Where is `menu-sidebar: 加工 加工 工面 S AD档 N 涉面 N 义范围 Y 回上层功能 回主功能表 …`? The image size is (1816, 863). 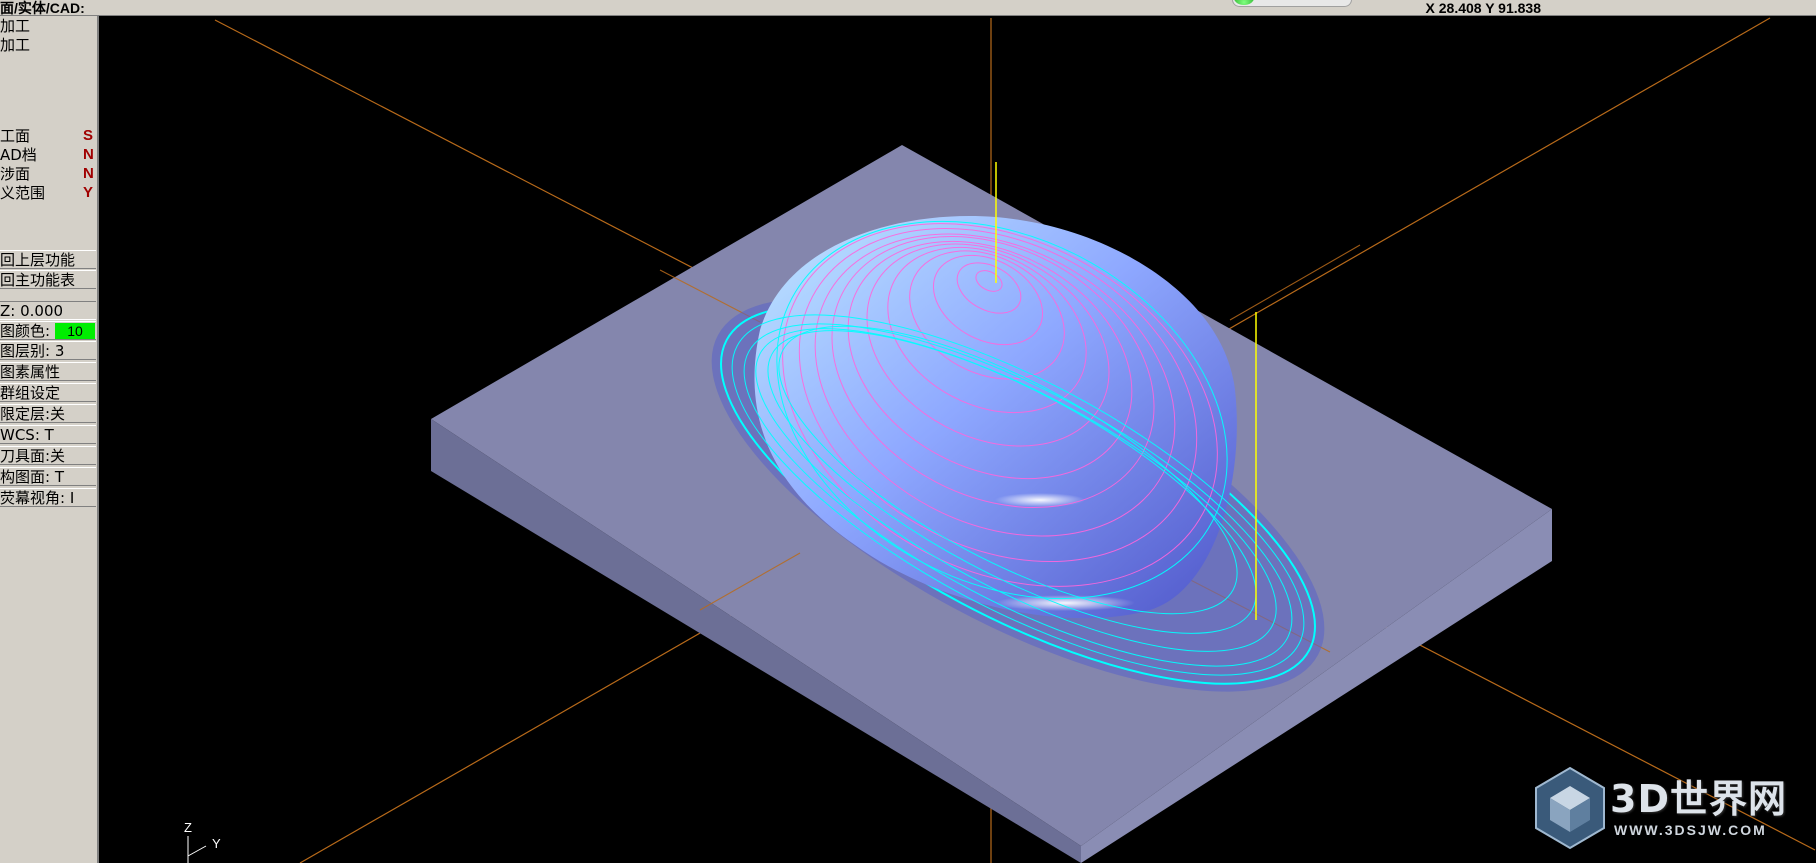 menu-sidebar: 加工 加工 工面 S AD档 N 涉面 N 义范围 Y 回上层功能 回主功能表 … is located at coordinates (49, 439).